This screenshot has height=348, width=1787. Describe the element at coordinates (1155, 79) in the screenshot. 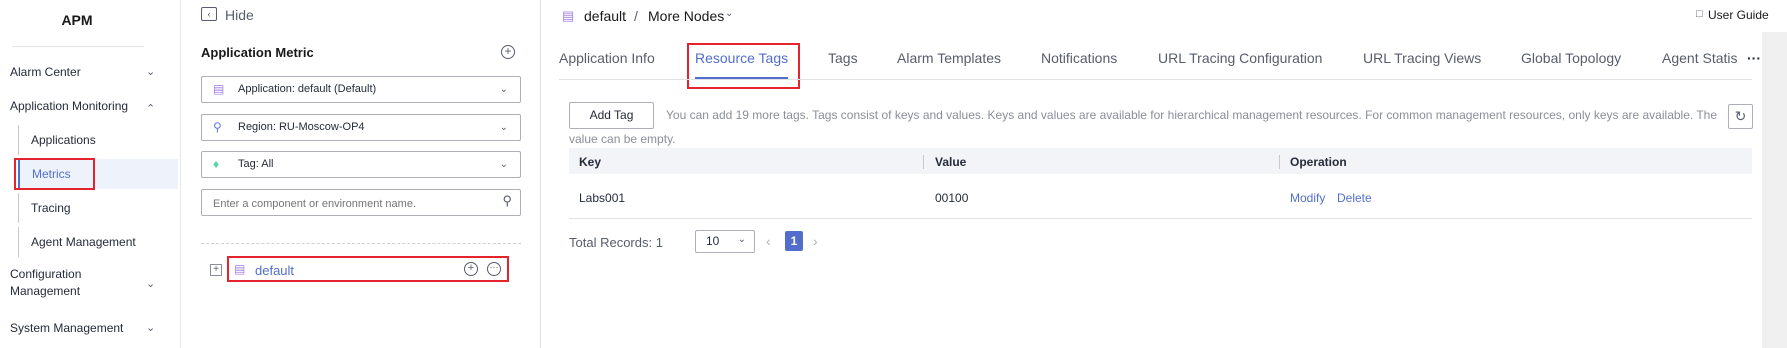

I see `tabs-divider` at that location.